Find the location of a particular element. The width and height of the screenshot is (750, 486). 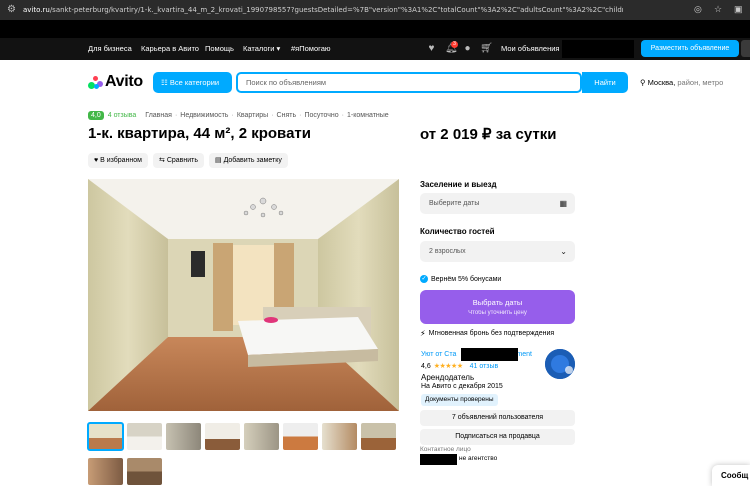

compare-icon: ⇆ is located at coordinates (163, 160).